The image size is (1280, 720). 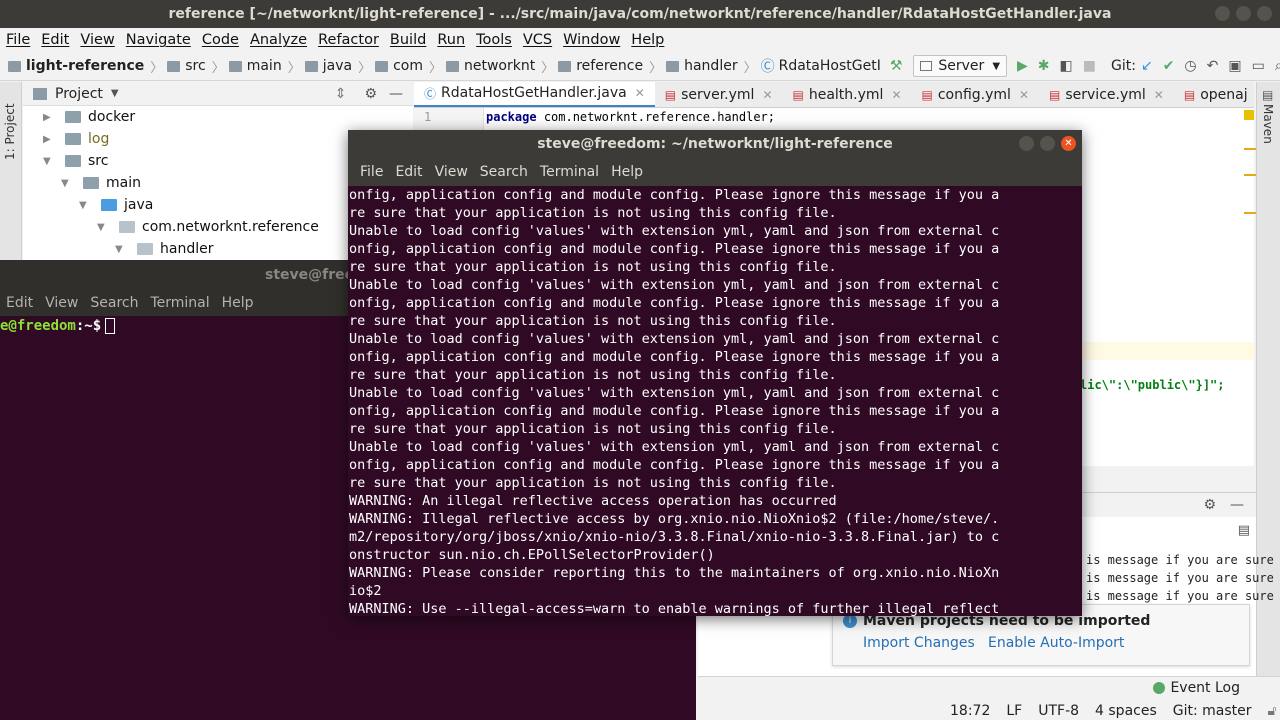 I want to click on git-commit-icon: ✔, so click(x=1169, y=66).